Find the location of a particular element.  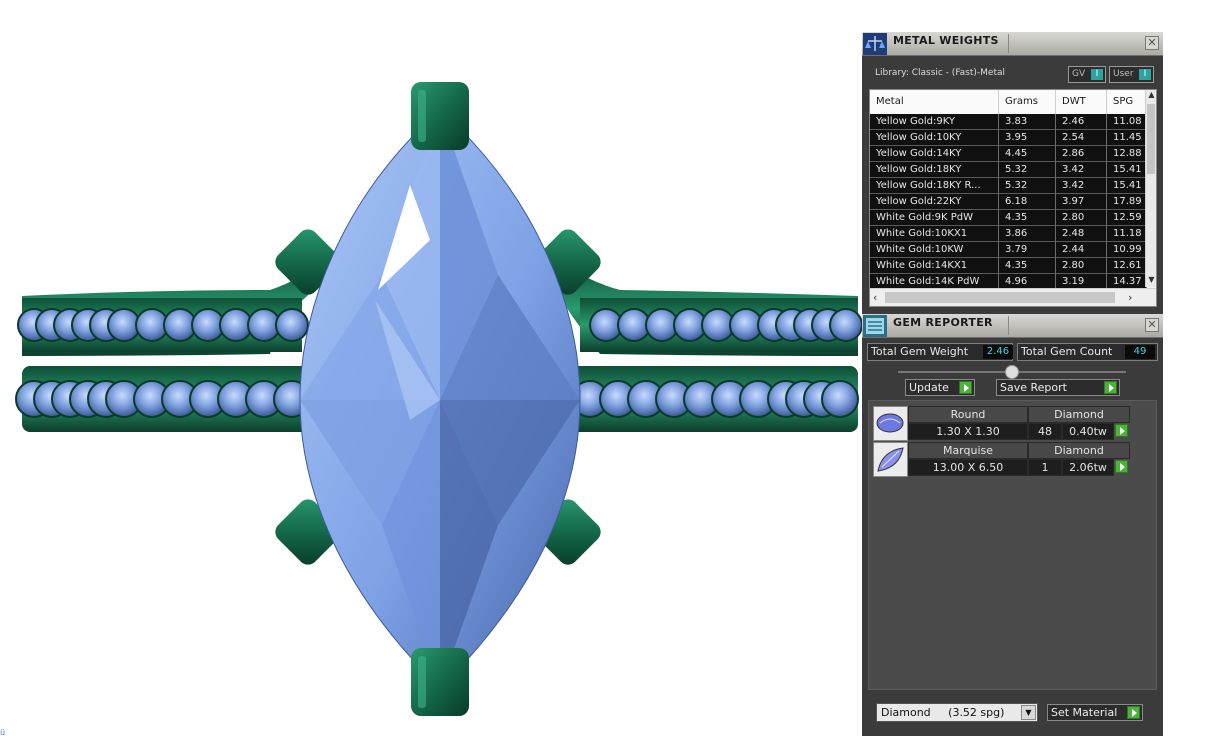

table-row: Yellow Gold:14KY 4.45 2.86 12.88 is located at coordinates (1008, 154).